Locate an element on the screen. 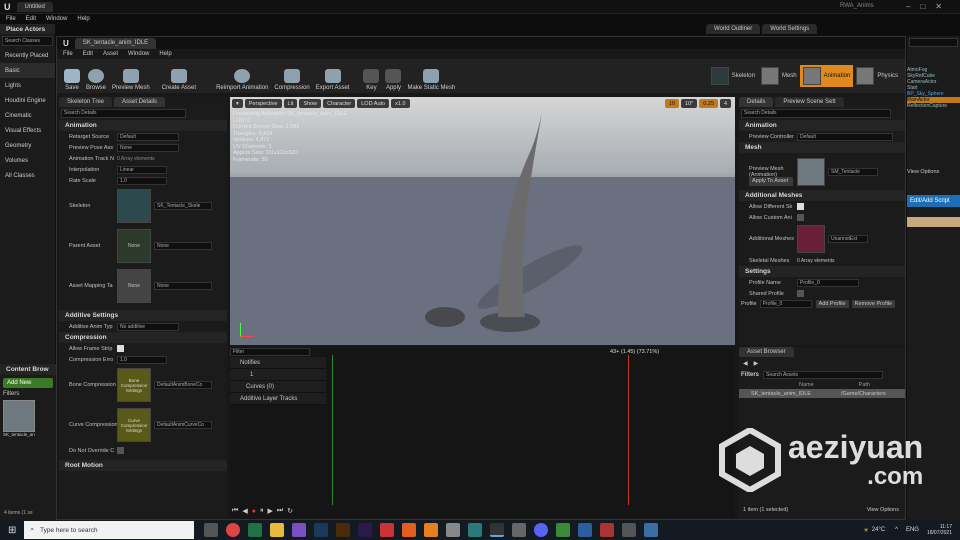  rotation-snap-value: 10° is located at coordinates (689, 103).